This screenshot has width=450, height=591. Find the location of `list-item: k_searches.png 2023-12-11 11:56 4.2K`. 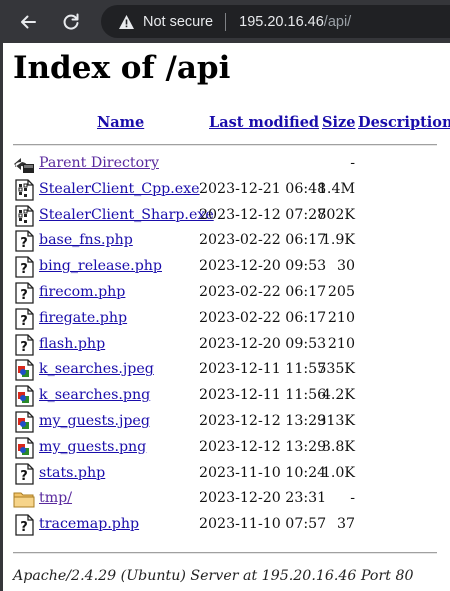

list-item: k_searches.png 2023-12-11 11:56 4.2K is located at coordinates (226, 396).